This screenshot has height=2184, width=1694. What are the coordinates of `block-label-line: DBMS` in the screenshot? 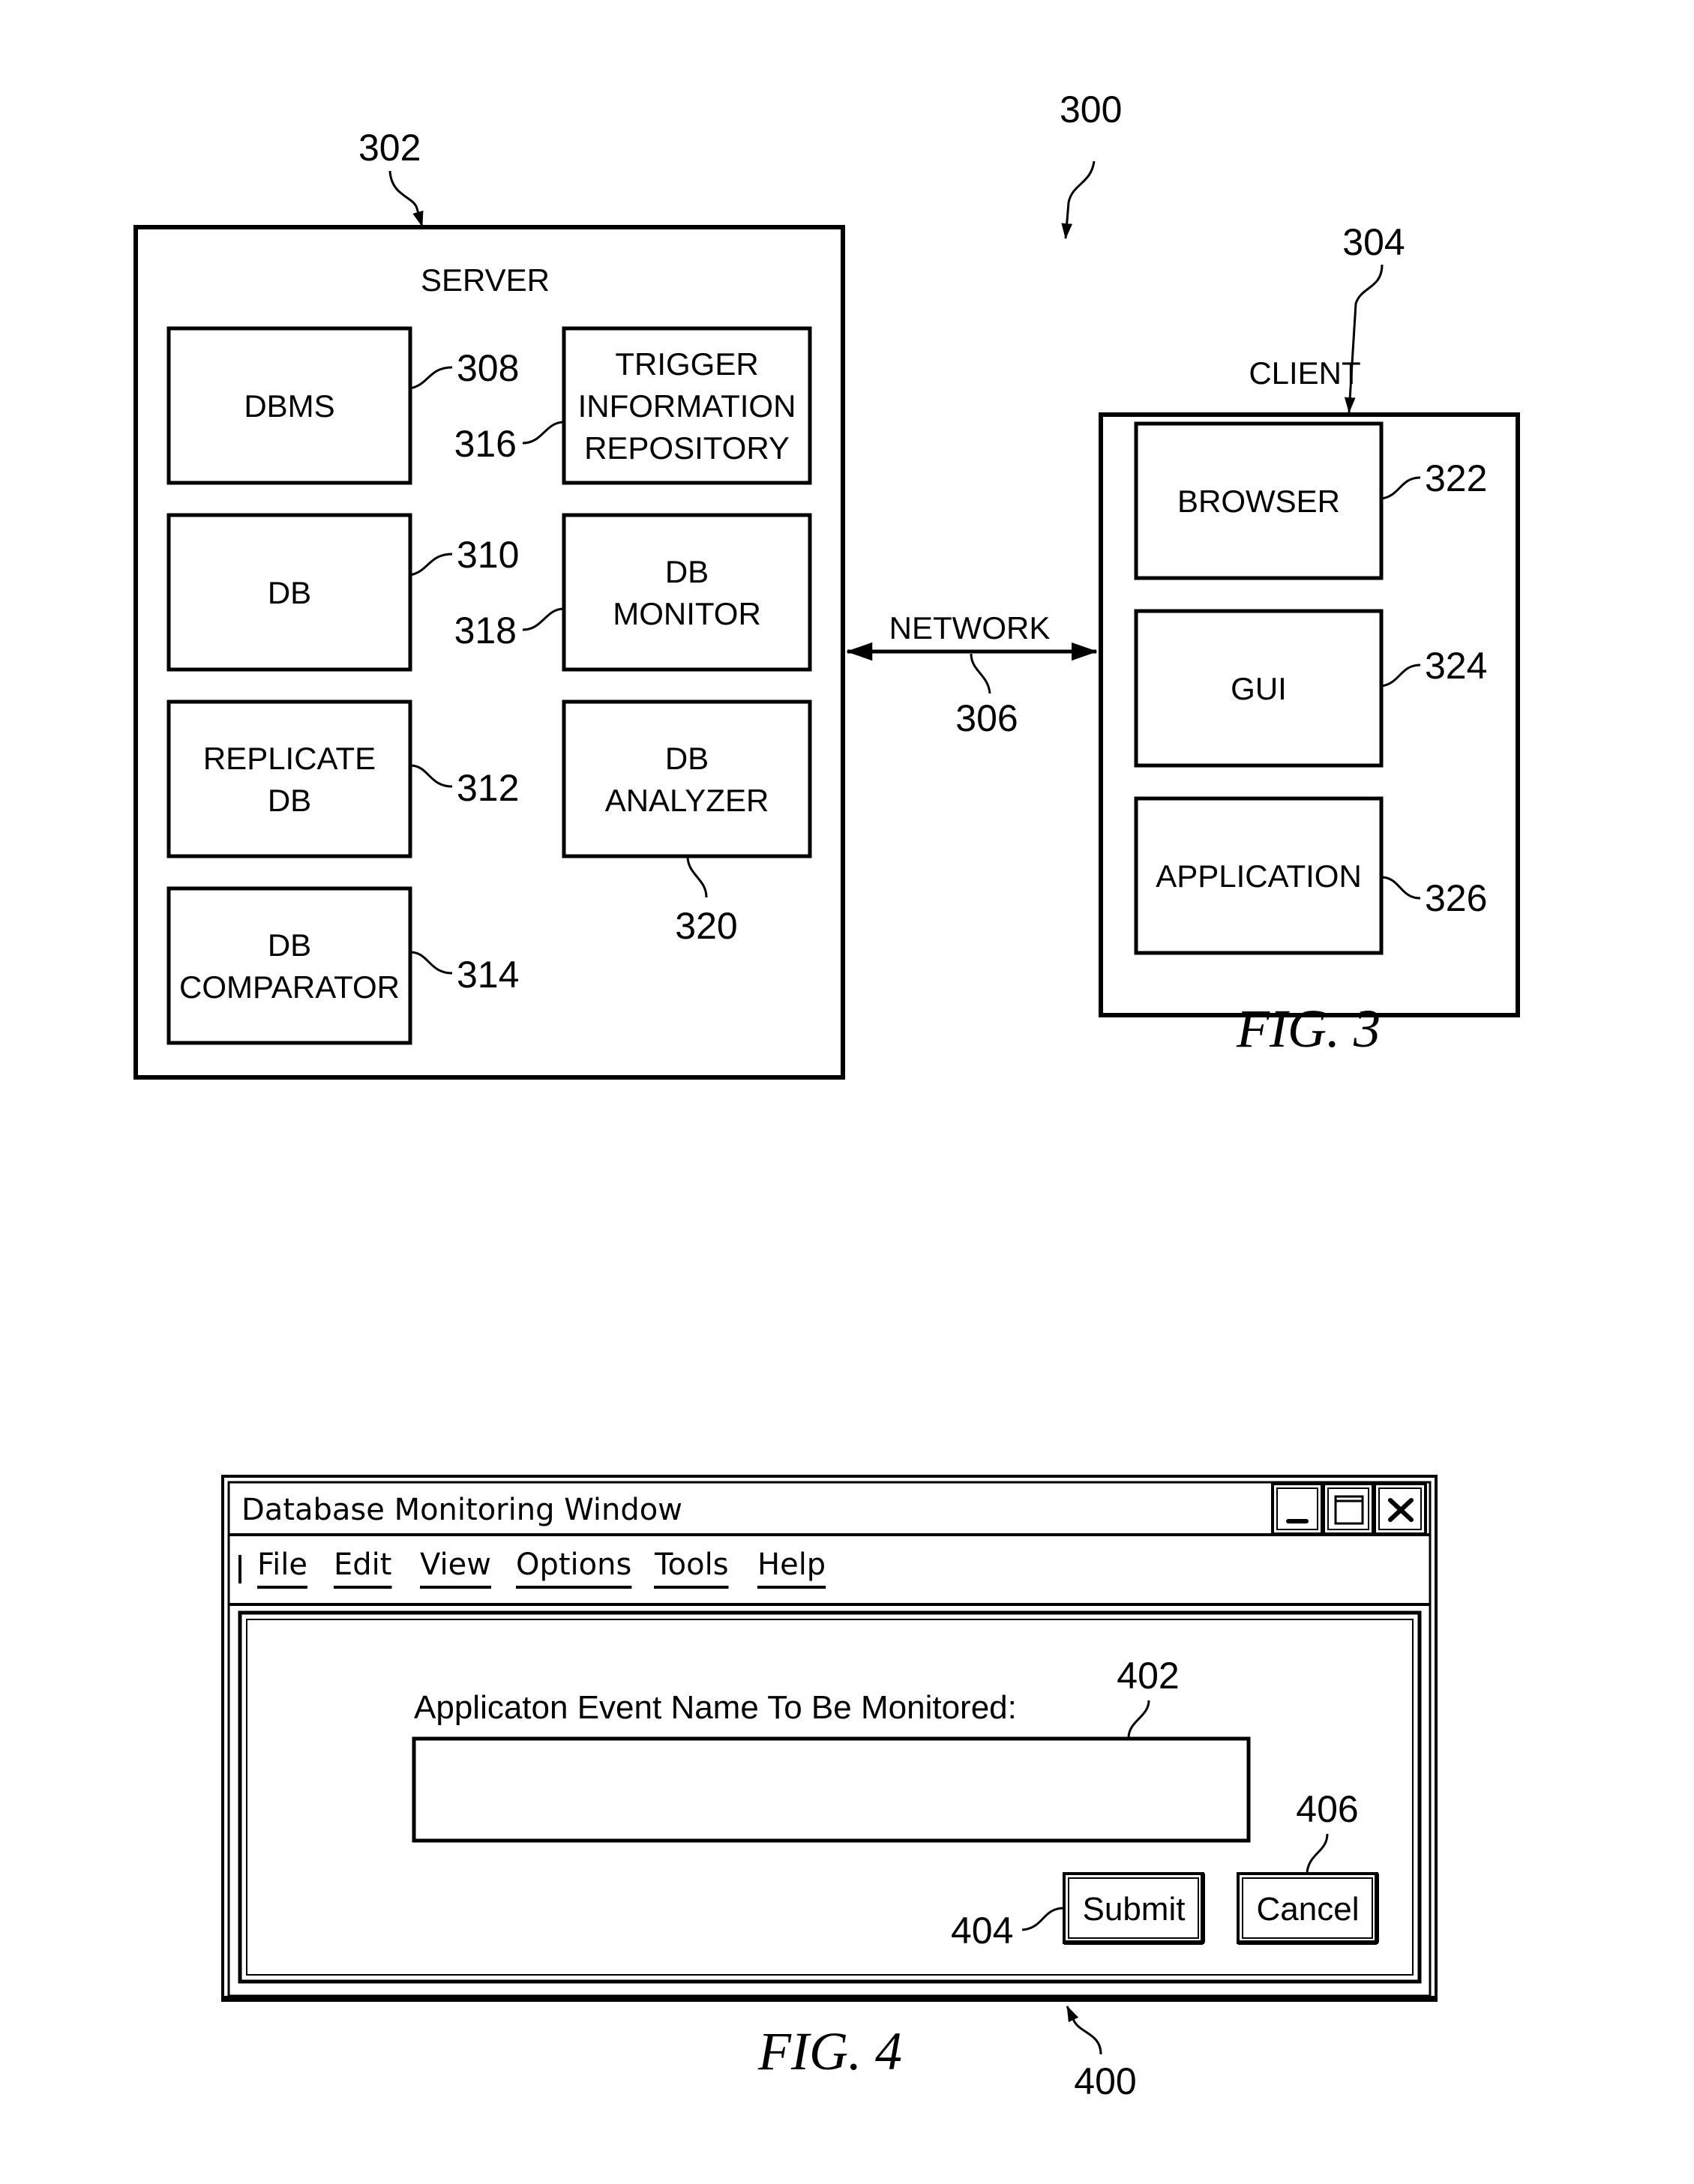 It's located at (289, 406).